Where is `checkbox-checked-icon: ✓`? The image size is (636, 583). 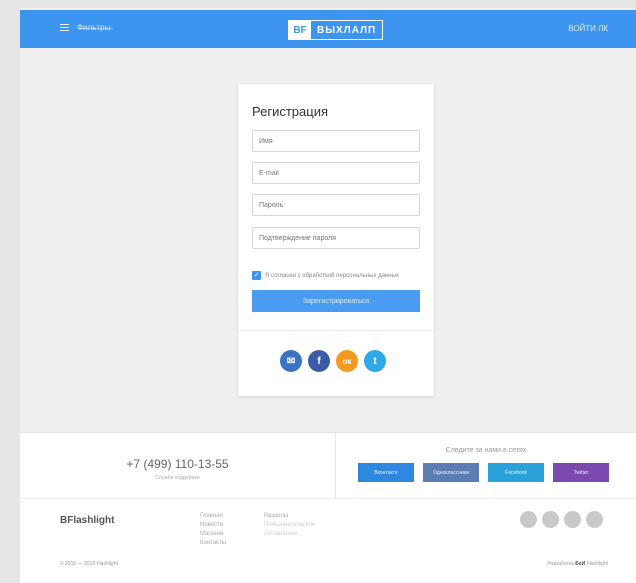
checkbox-checked-icon: ✓ is located at coordinates (256, 275).